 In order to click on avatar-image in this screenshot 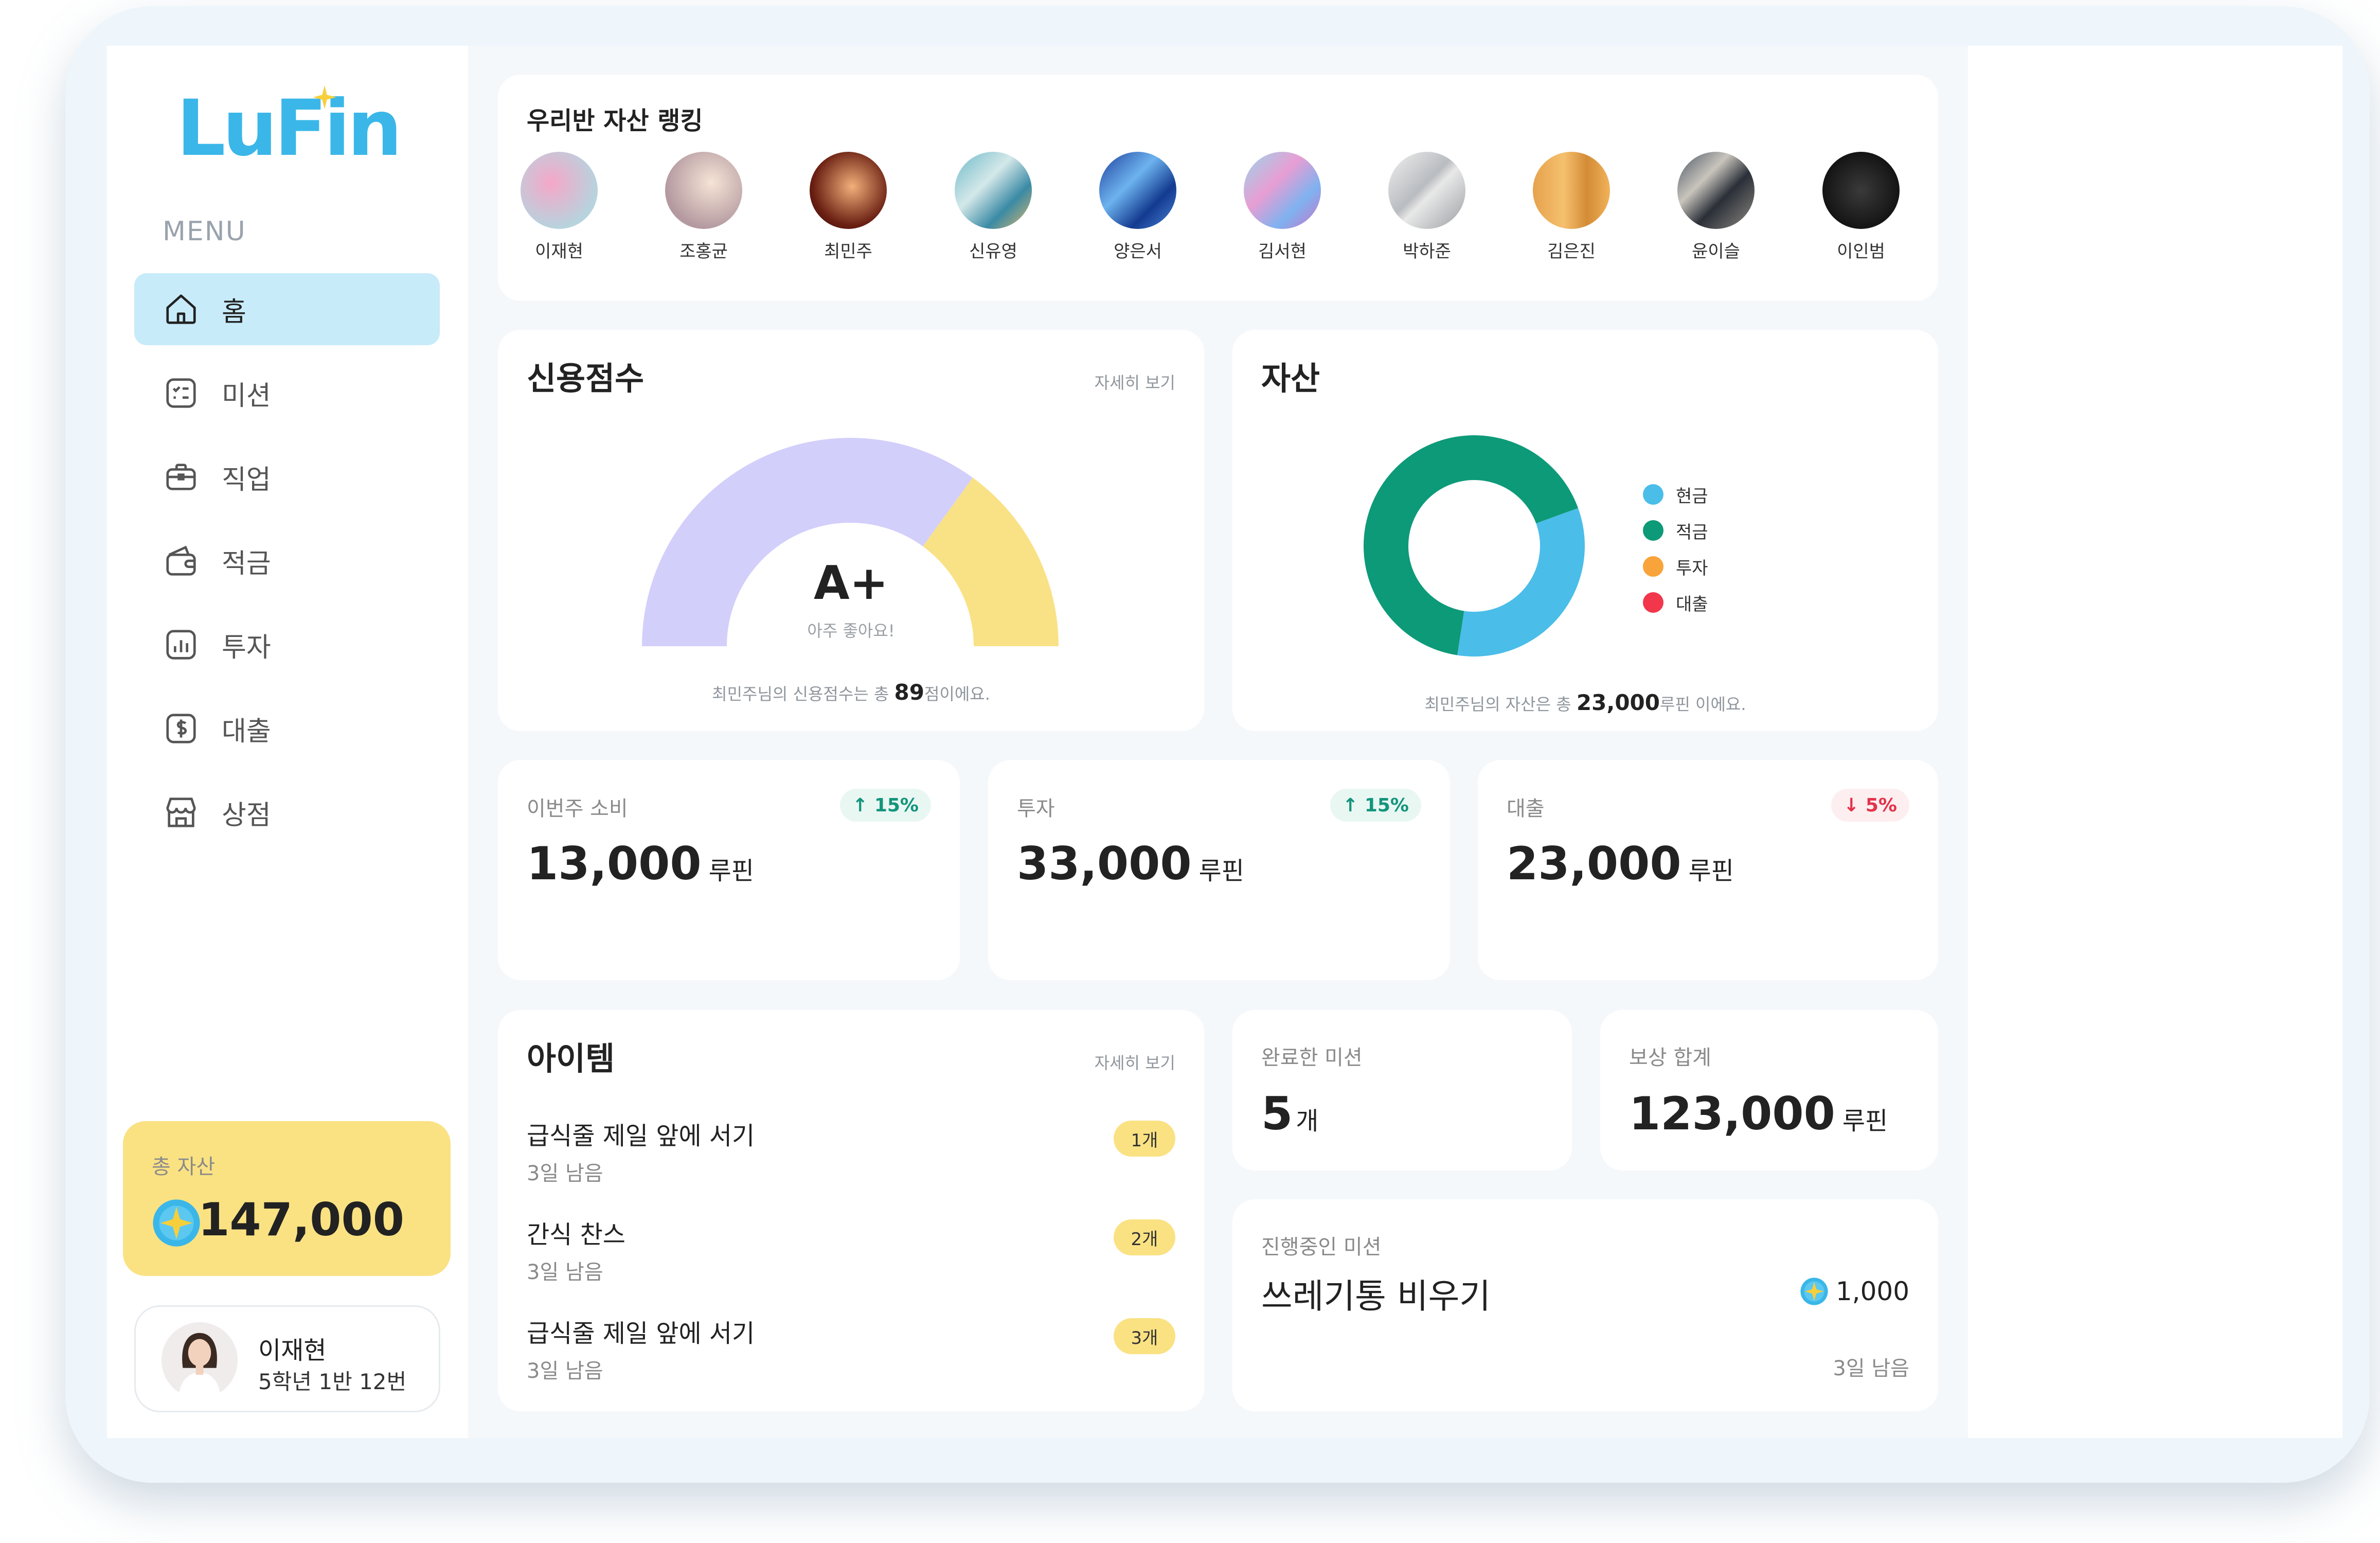, I will do `click(200, 1360)`.